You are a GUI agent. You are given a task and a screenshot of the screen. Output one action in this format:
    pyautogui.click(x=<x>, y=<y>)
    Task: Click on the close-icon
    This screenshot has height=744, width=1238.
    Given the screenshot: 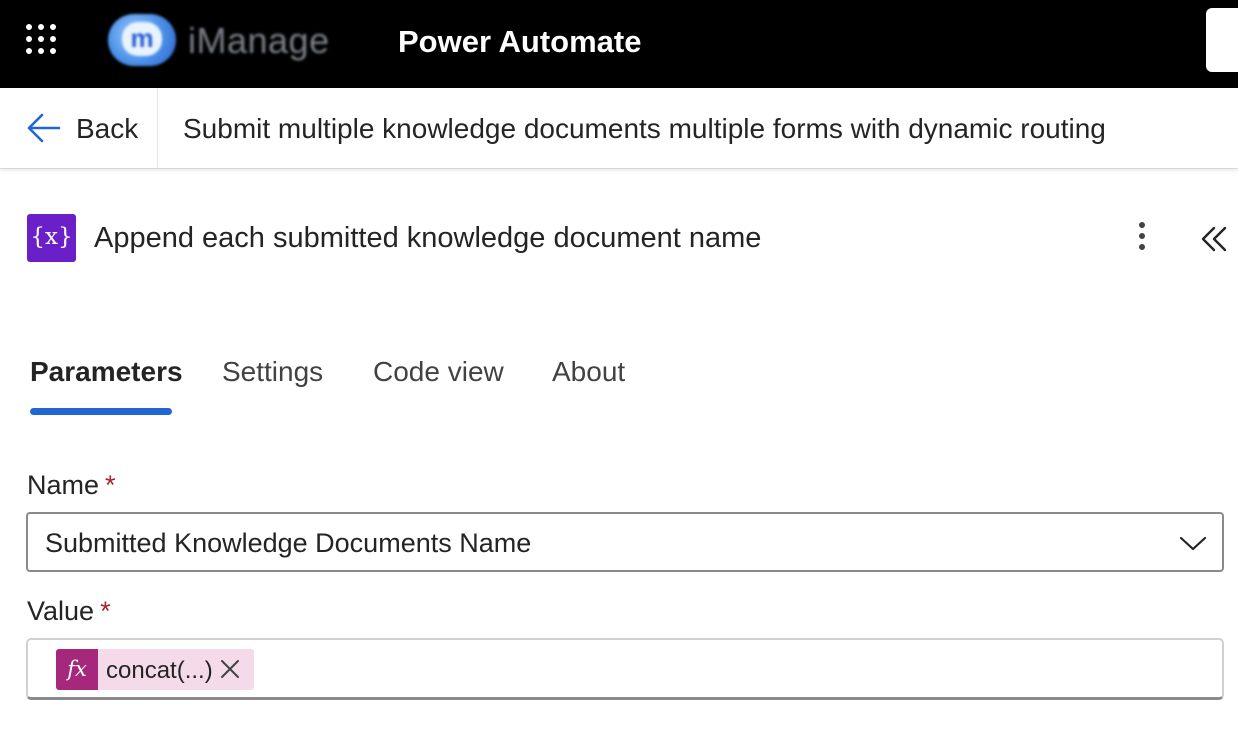 What is the action you would take?
    pyautogui.click(x=230, y=669)
    